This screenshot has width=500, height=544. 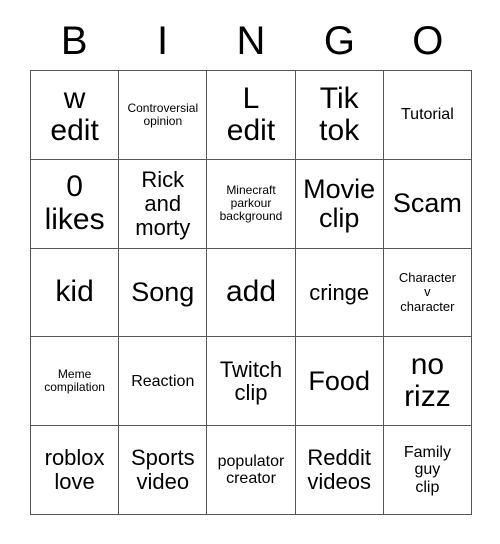 What do you see at coordinates (163, 41) in the screenshot?
I see `bingo-header-letter-i: I` at bounding box center [163, 41].